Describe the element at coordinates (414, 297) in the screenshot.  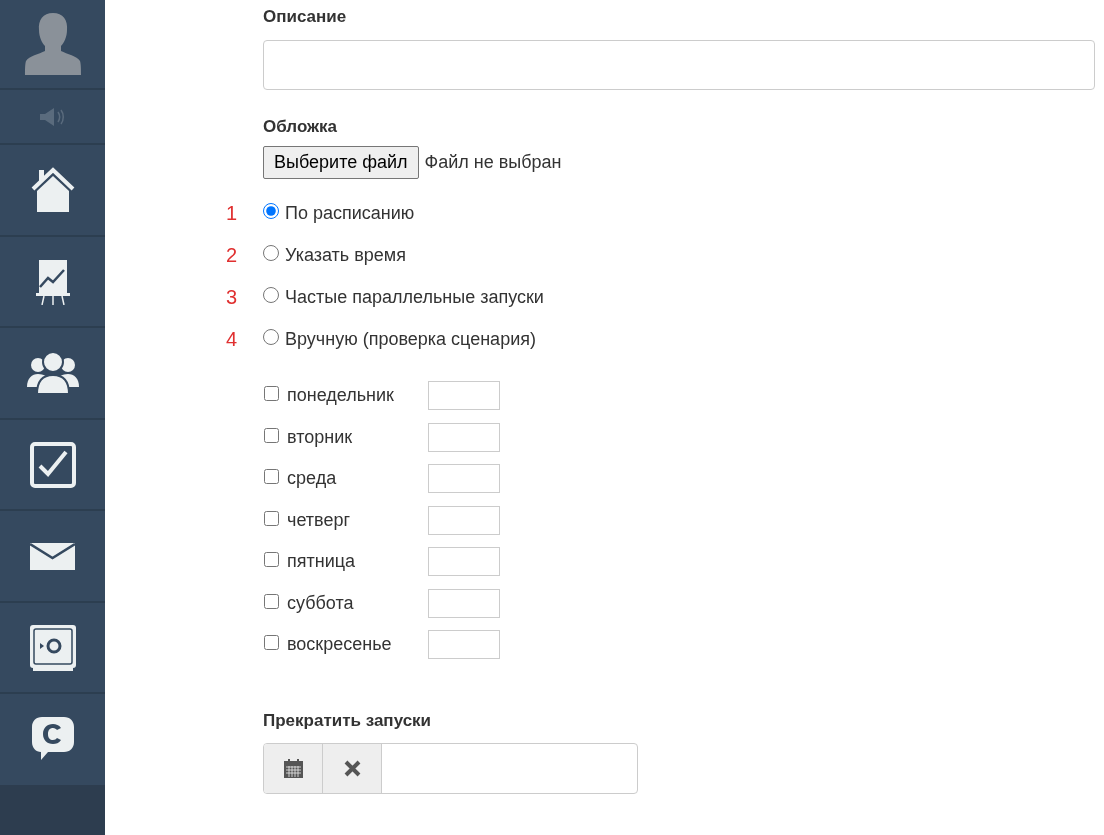
I see `radio-label: Частые параллельные запуски` at that location.